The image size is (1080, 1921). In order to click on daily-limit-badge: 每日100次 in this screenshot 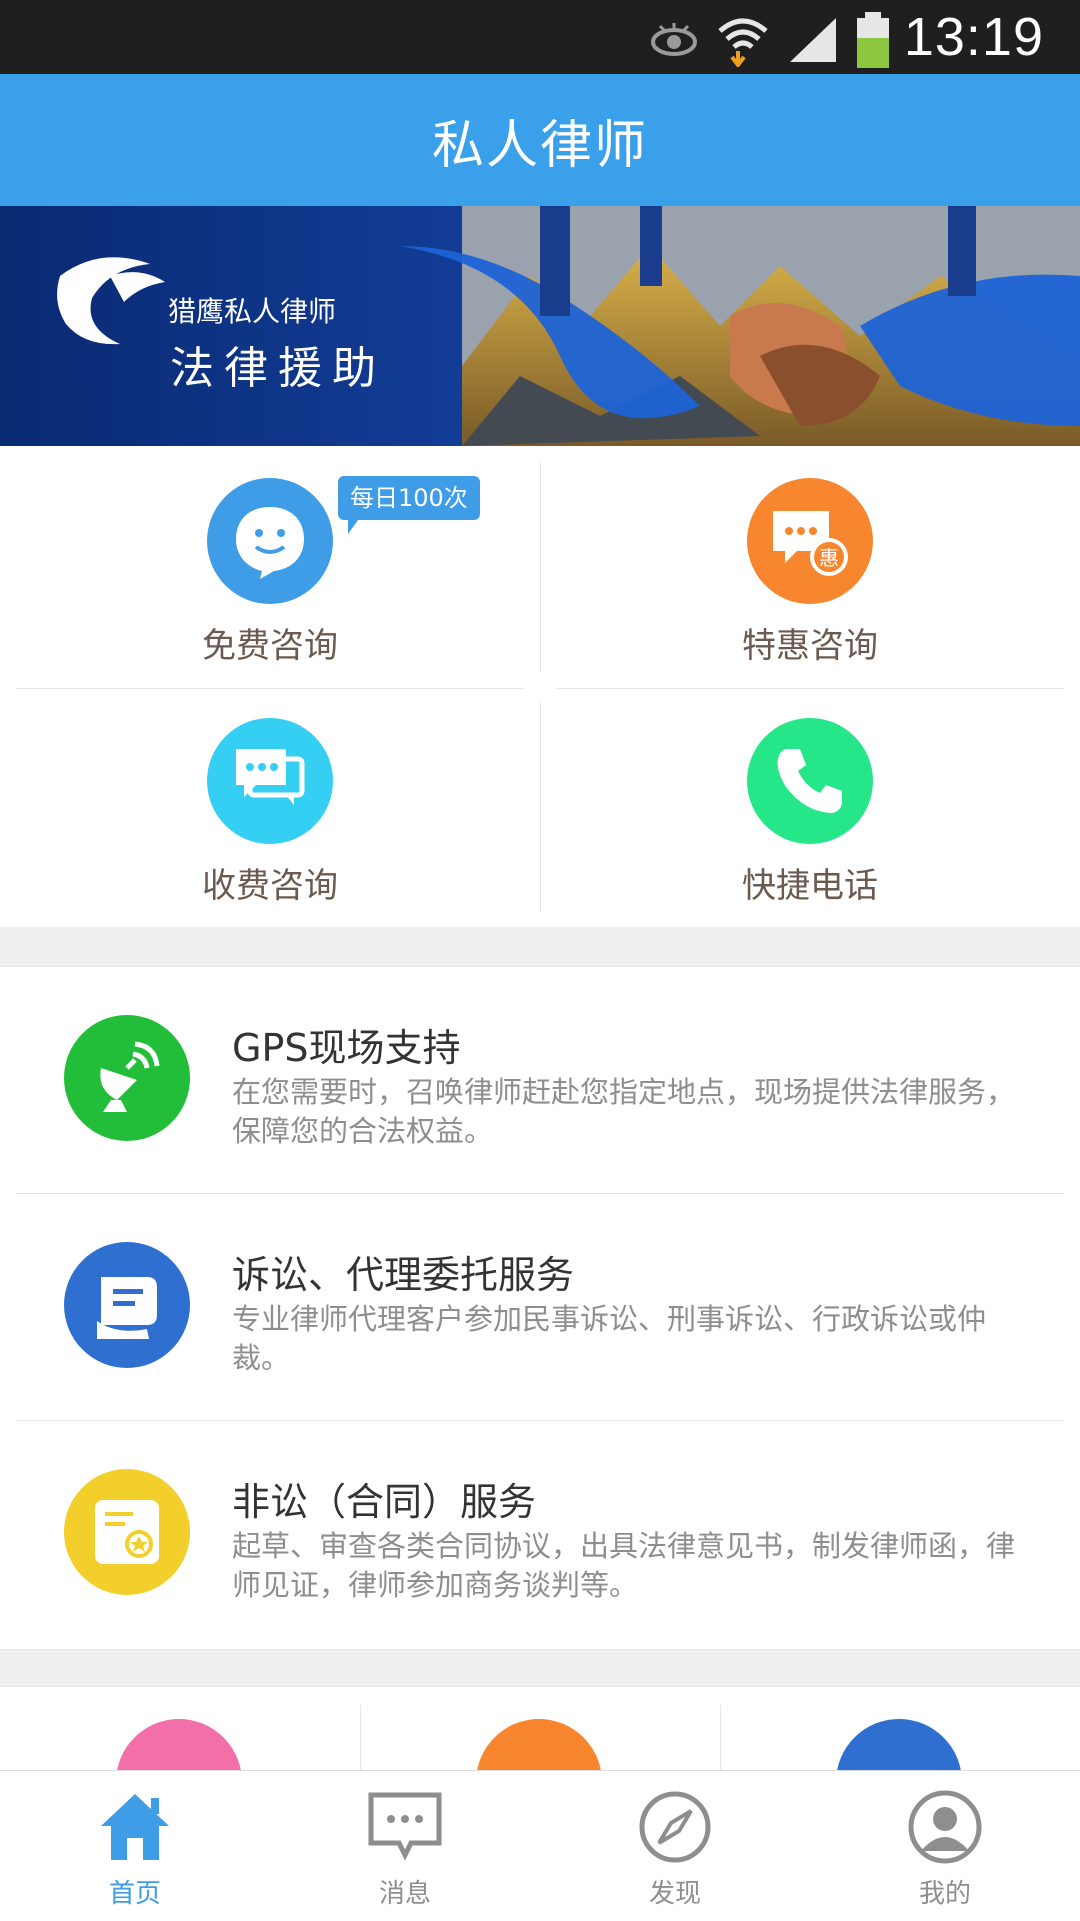, I will do `click(409, 505)`.